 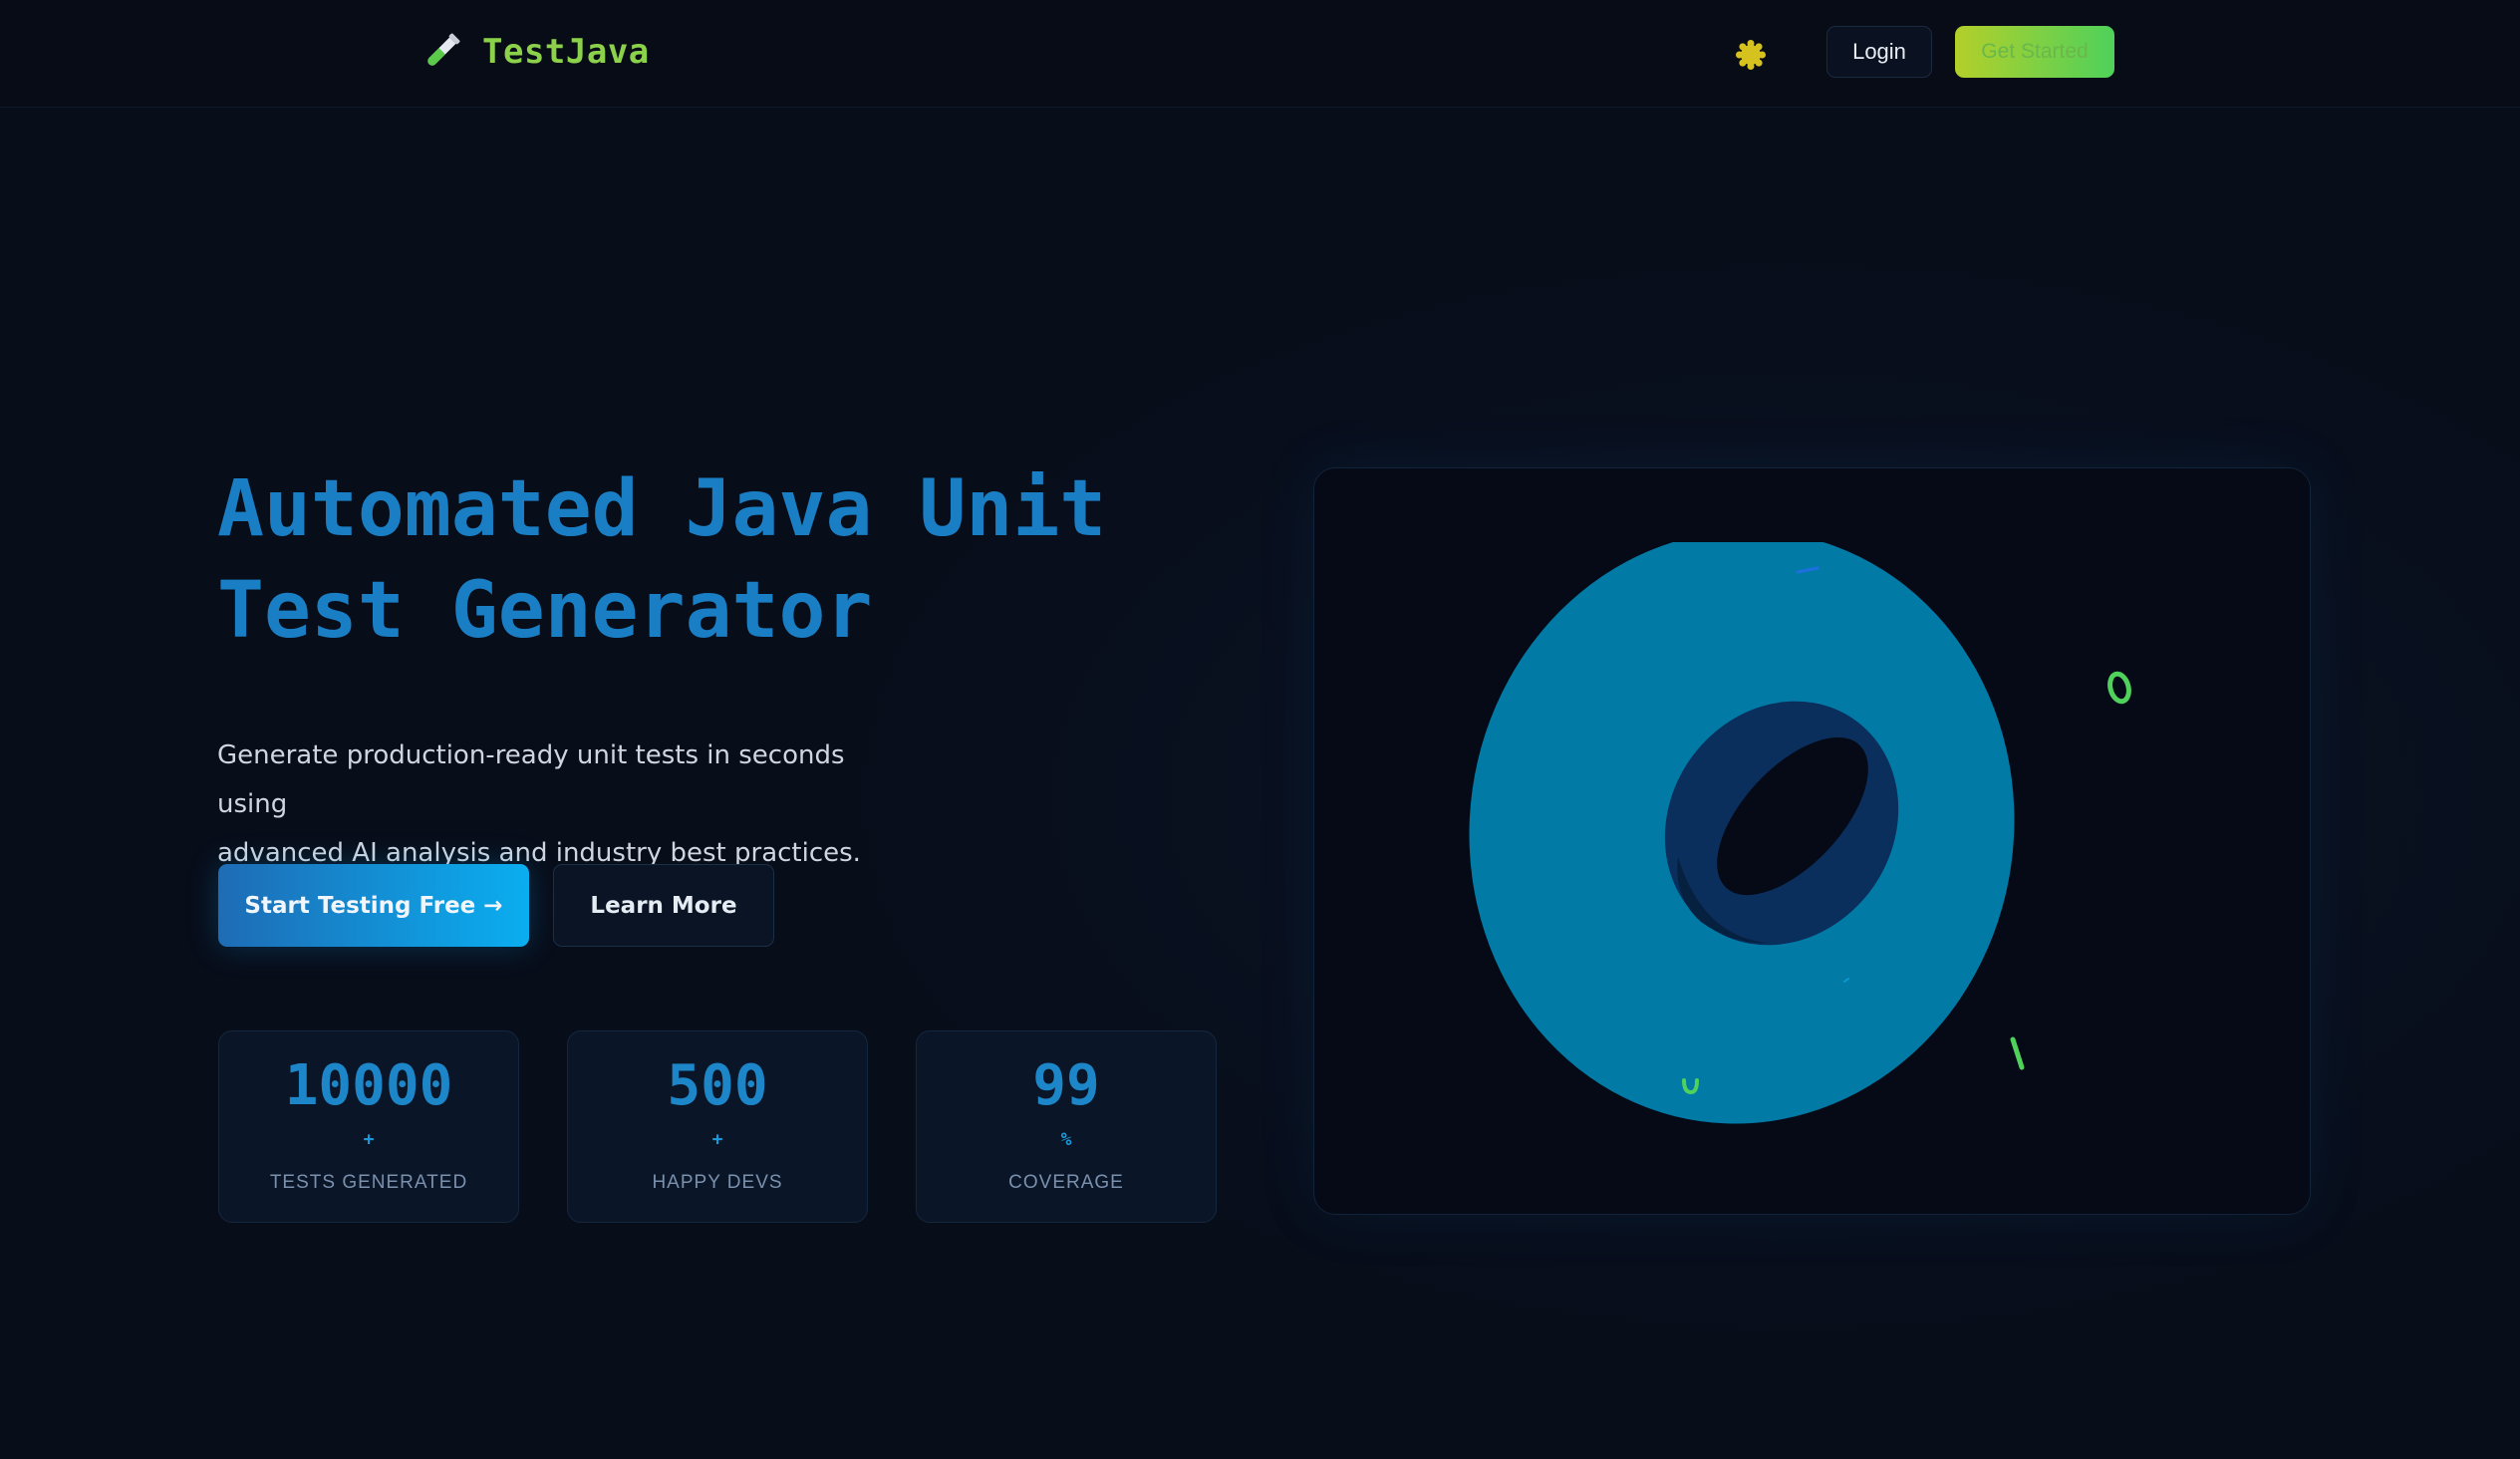 I want to click on stat-suffix: %, so click(x=1066, y=1139).